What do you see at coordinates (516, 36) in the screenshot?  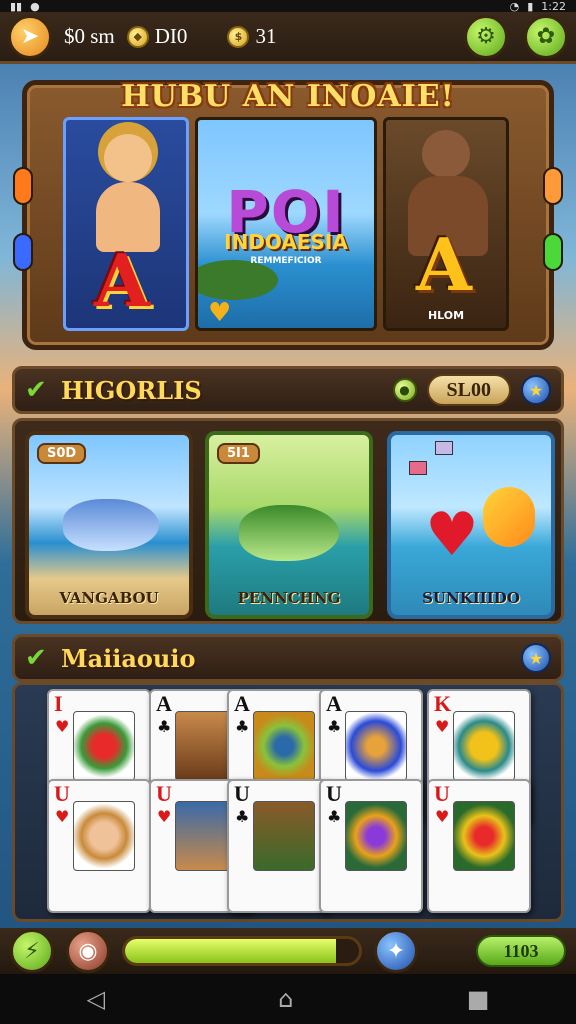 I see `top-right-actions: ⚙ ✿` at bounding box center [516, 36].